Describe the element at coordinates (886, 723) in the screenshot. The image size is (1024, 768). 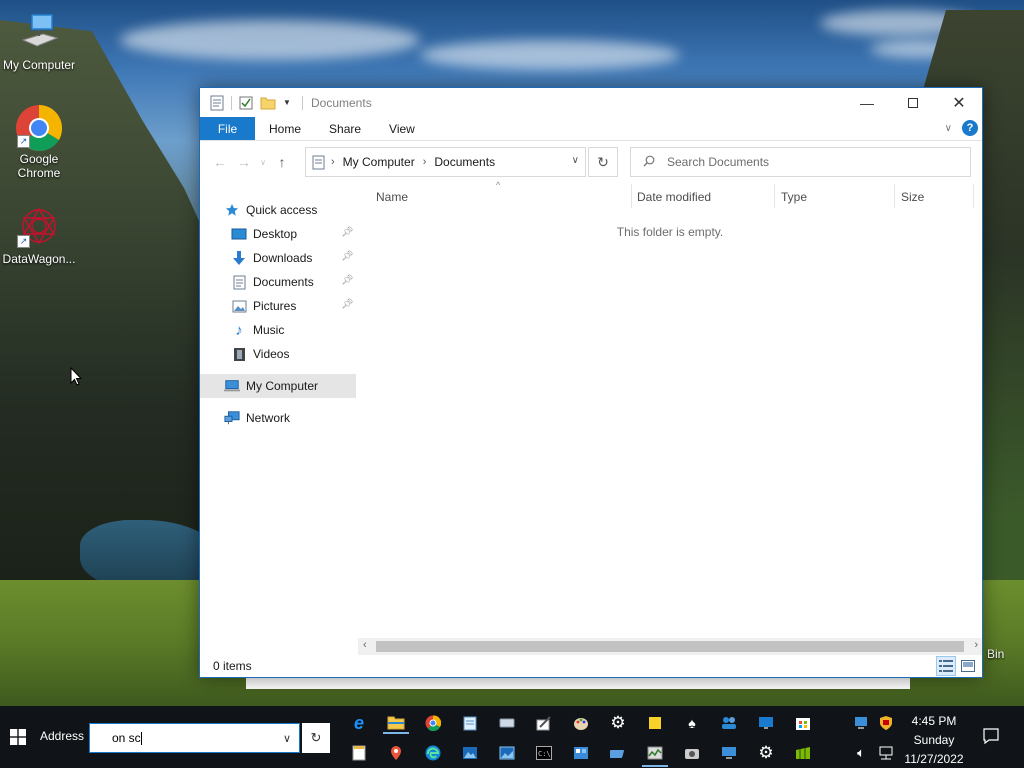
I see `security-shield-icon` at that location.